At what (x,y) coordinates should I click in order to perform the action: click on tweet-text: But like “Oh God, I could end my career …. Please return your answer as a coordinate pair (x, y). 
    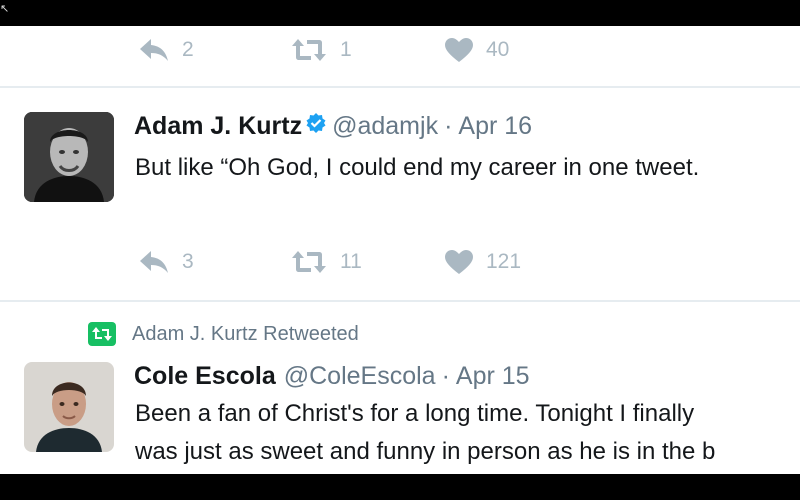
    Looking at the image, I should click on (417, 167).